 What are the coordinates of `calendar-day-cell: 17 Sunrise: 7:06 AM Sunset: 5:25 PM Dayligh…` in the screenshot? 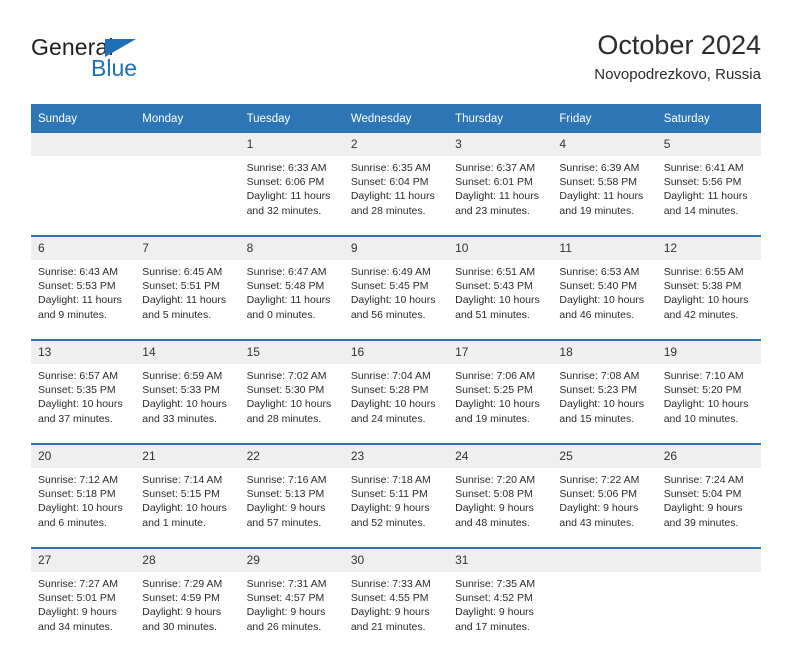 It's located at (500, 391).